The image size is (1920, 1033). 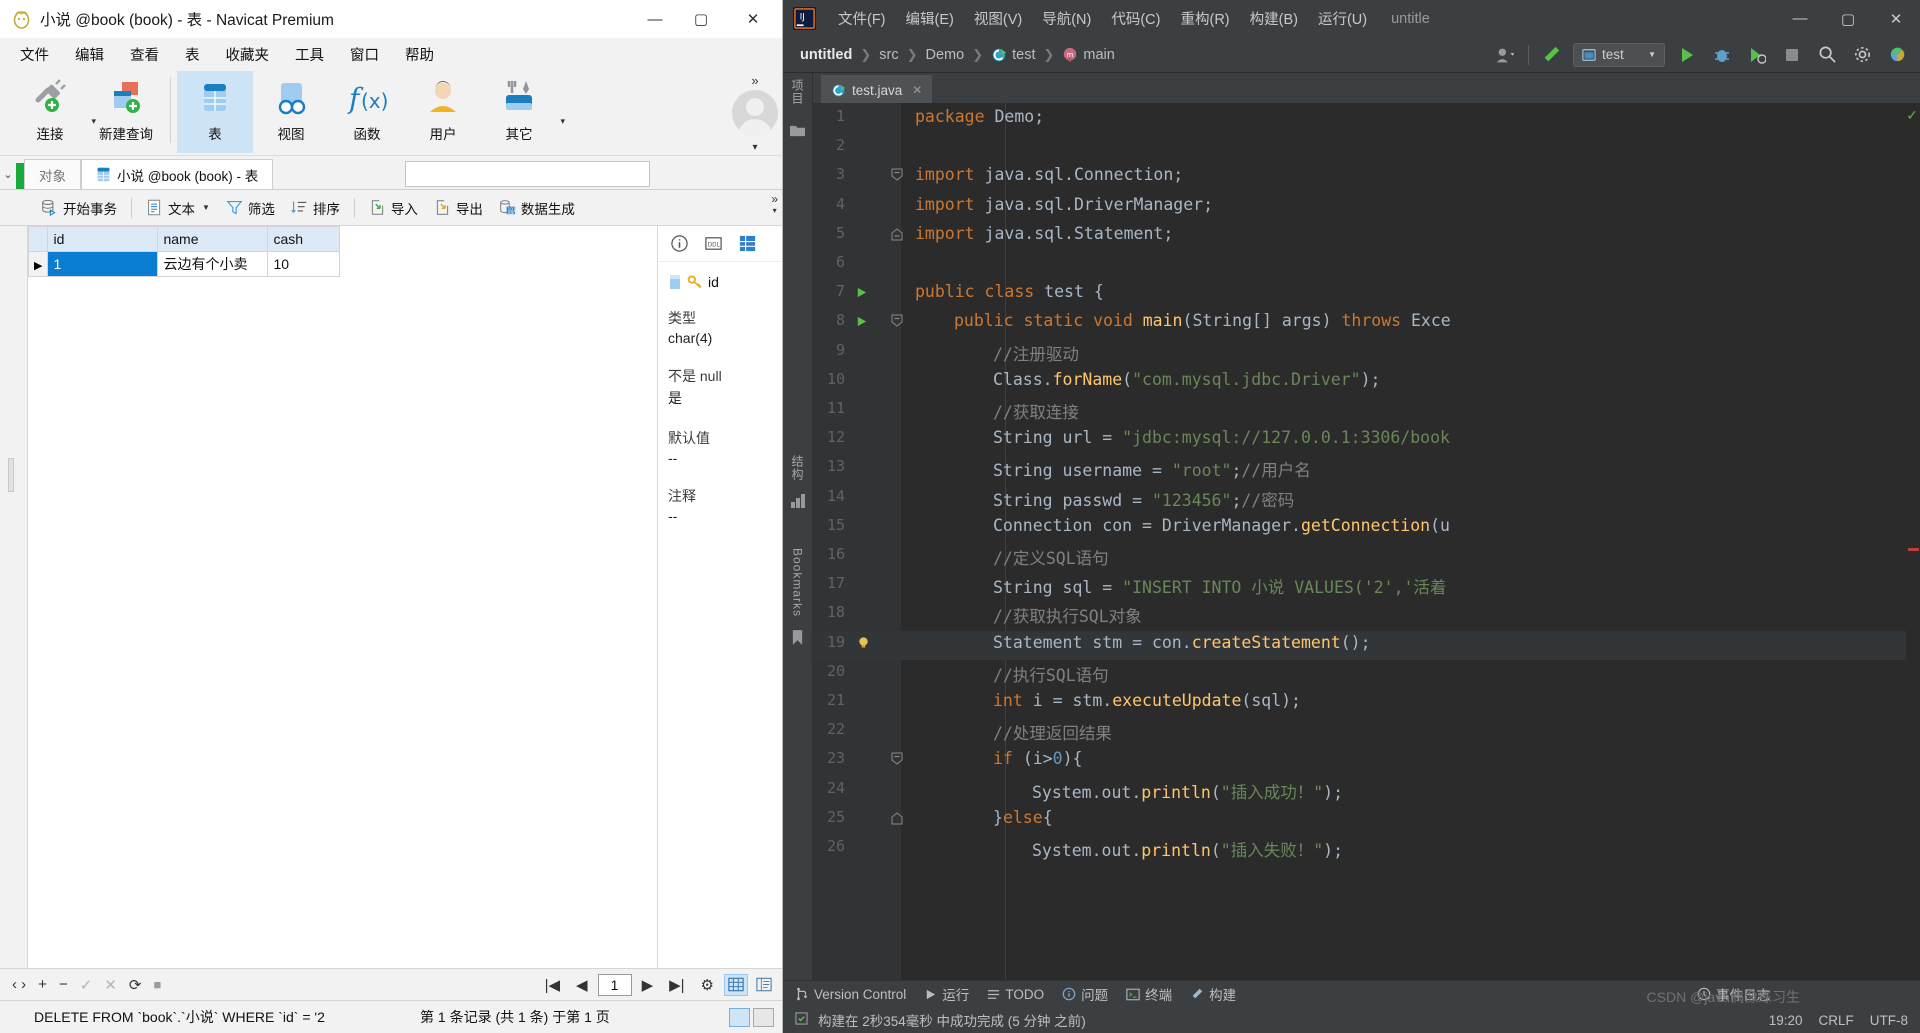 I want to click on ij-menu-run: 运行(U), so click(x=1342, y=18).